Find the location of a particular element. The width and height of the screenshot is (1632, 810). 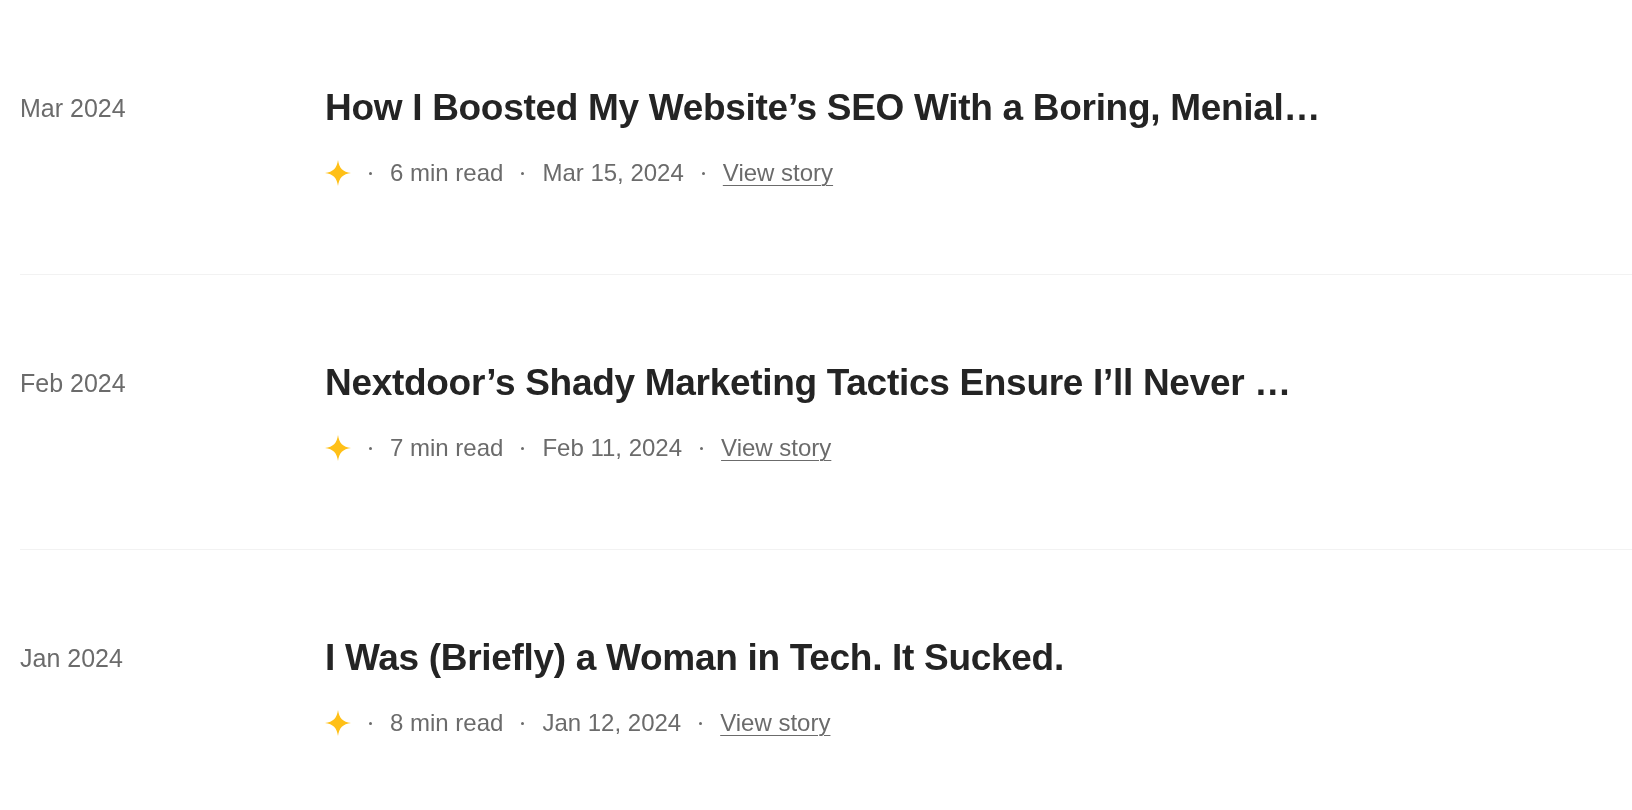

read-time: 7 min read is located at coordinates (447, 448).